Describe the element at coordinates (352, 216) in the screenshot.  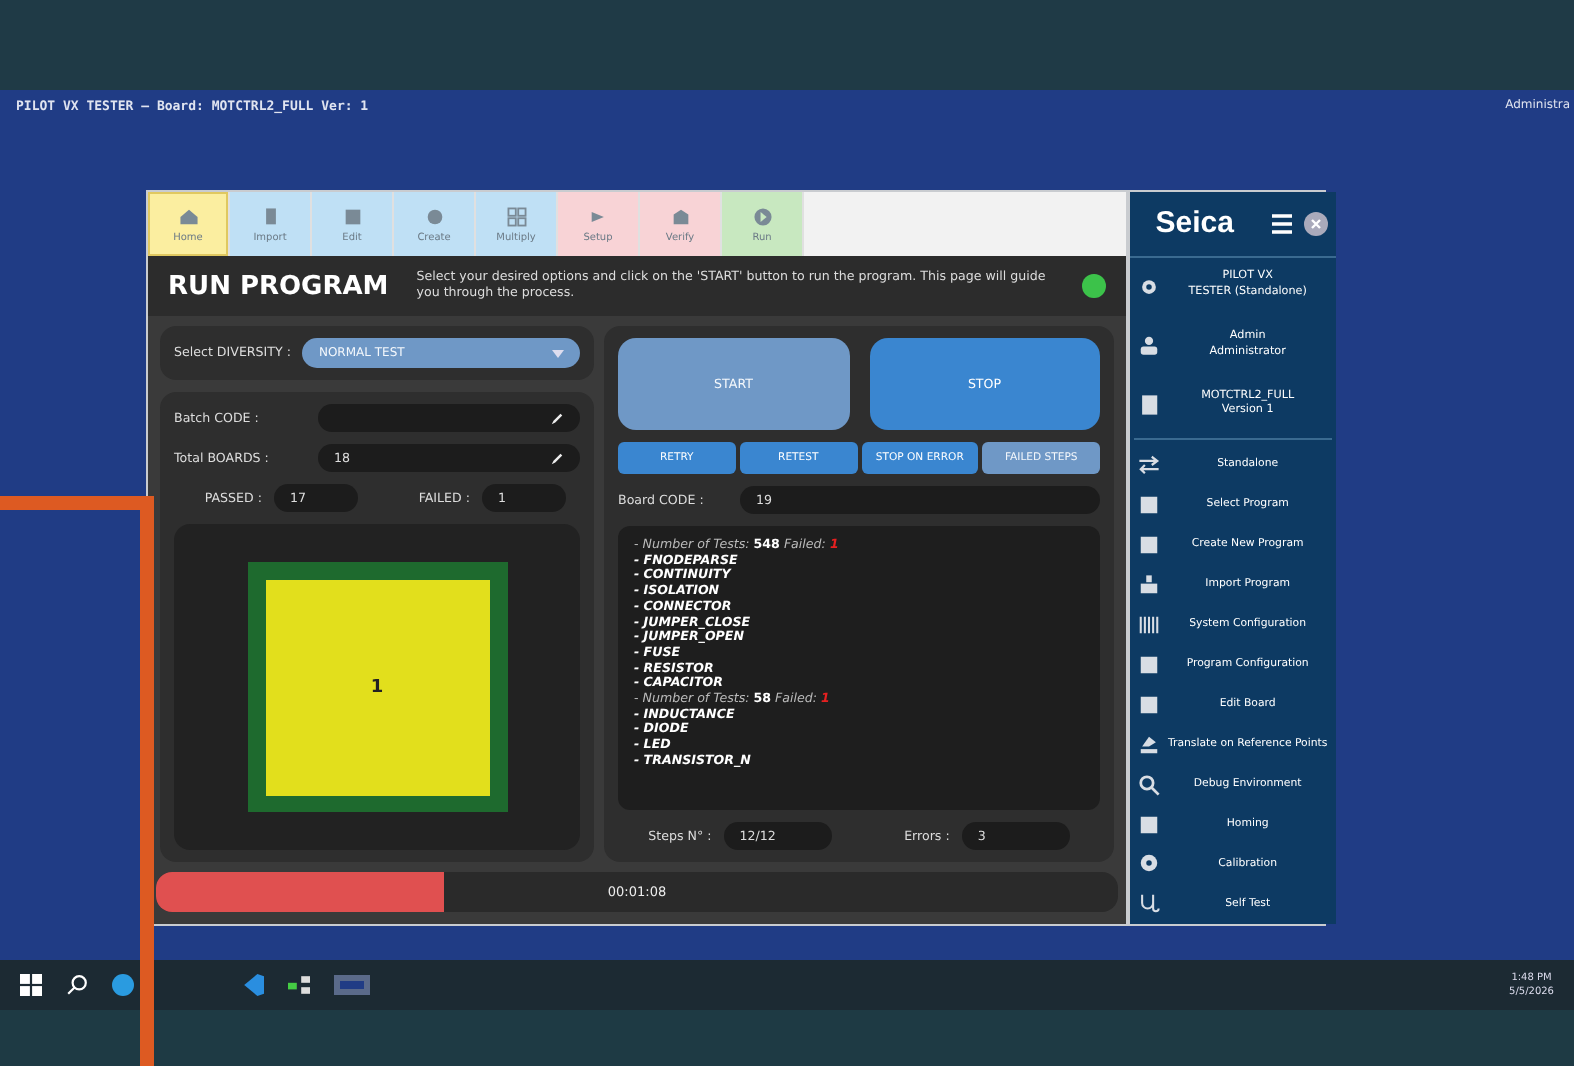
I see `board-icon` at that location.